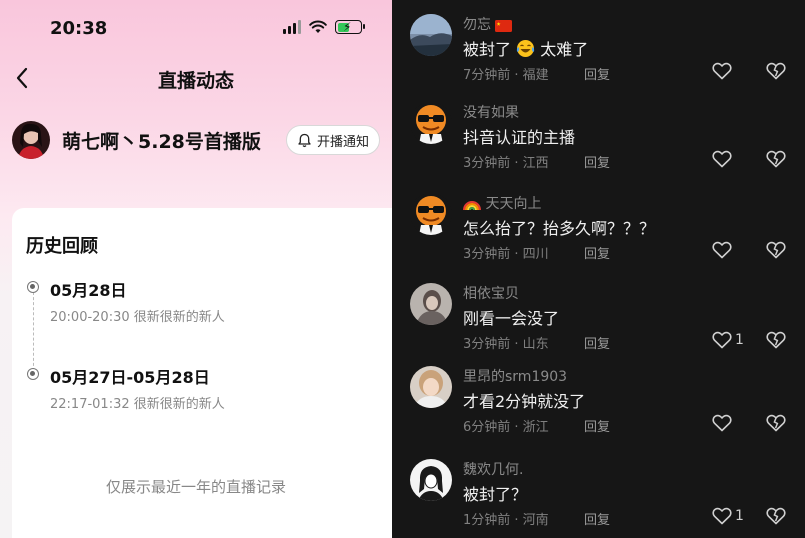 The width and height of the screenshot is (805, 538). I want to click on history-footer-note: 仅展示最近一年的直播记录, so click(195, 487).